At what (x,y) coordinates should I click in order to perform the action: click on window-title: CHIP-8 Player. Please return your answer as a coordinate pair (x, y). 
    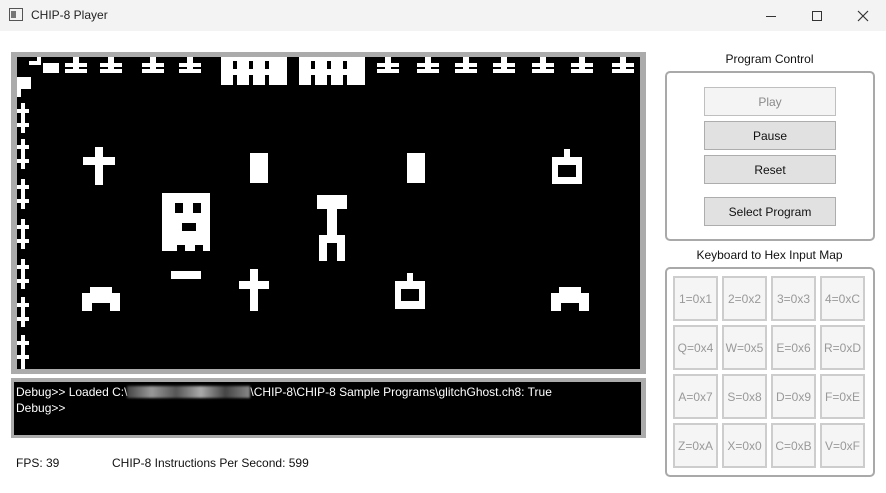
    Looking at the image, I should click on (69, 15).